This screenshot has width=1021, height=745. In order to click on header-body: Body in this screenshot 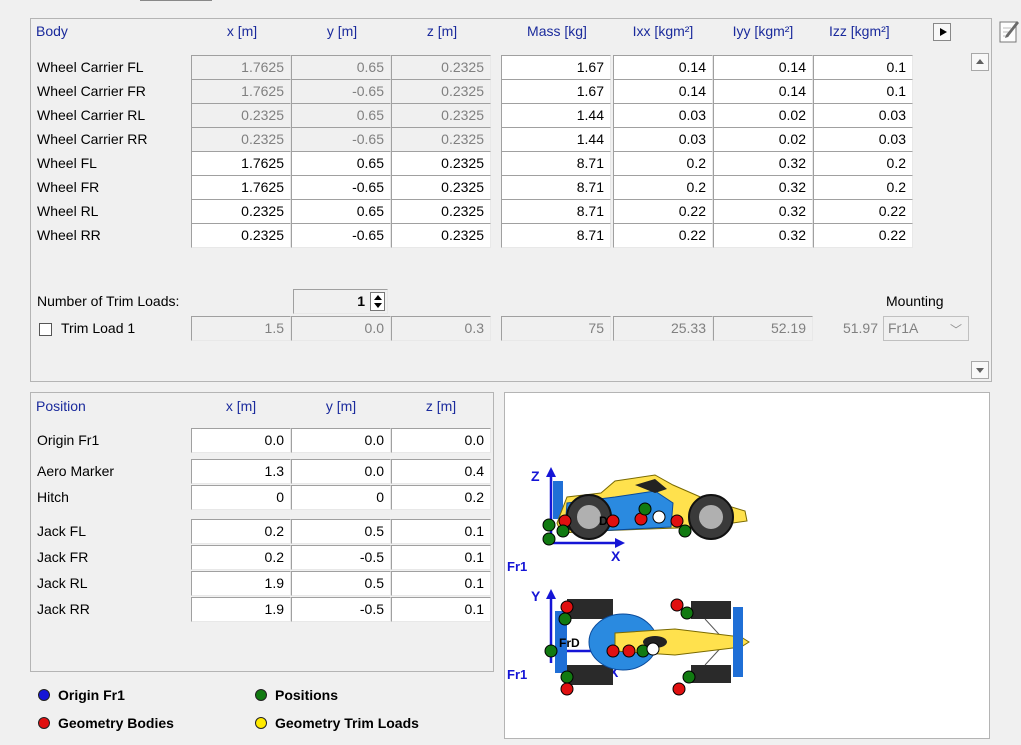, I will do `click(52, 31)`.